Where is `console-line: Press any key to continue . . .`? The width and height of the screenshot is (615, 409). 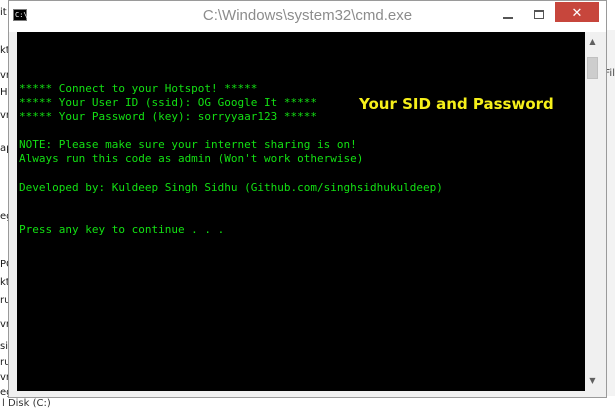
console-line: Press any key to continue . . . is located at coordinates (122, 229).